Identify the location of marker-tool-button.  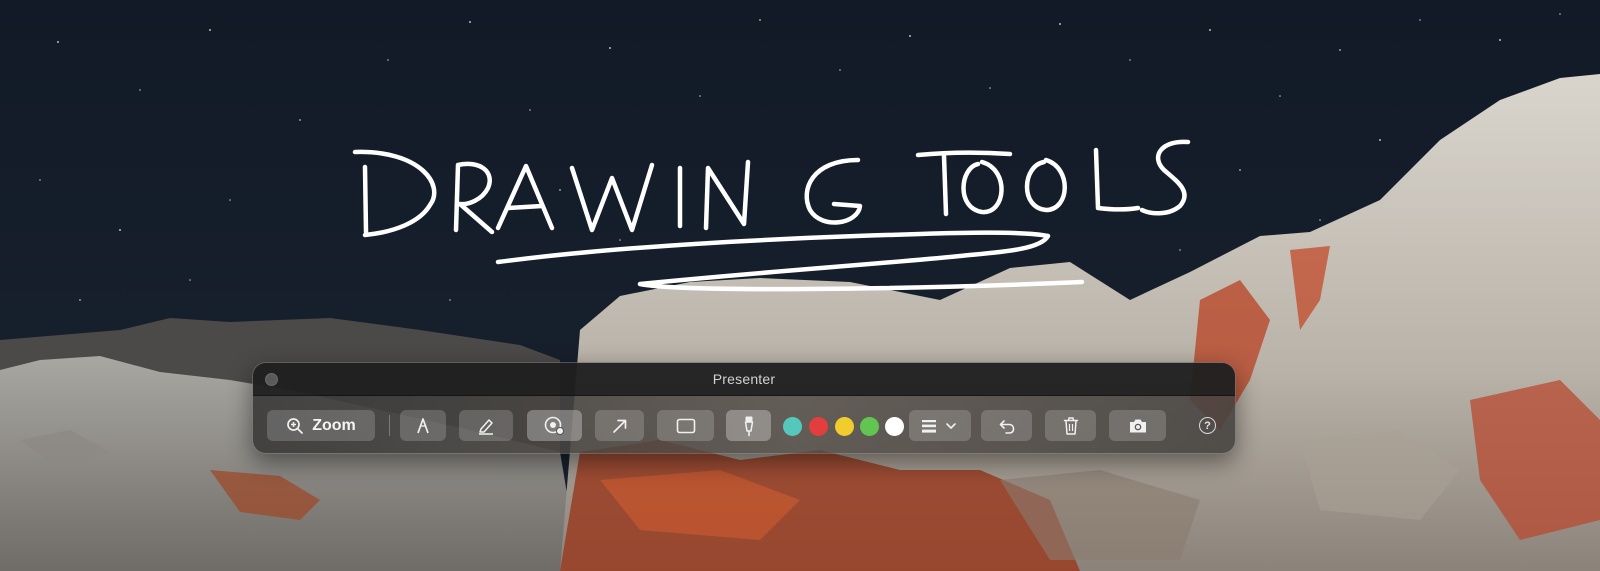
(748, 425).